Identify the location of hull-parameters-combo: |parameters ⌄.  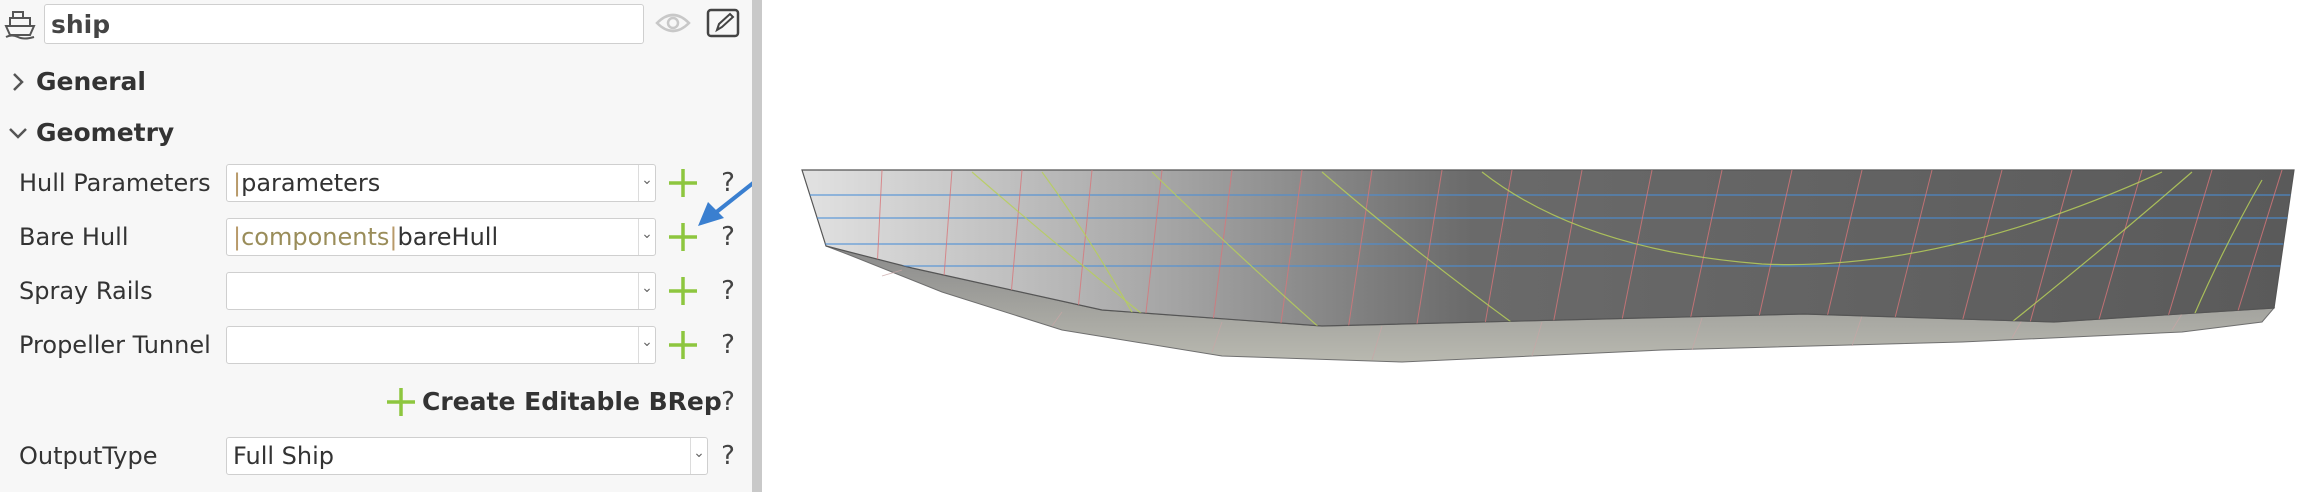
(441, 183).